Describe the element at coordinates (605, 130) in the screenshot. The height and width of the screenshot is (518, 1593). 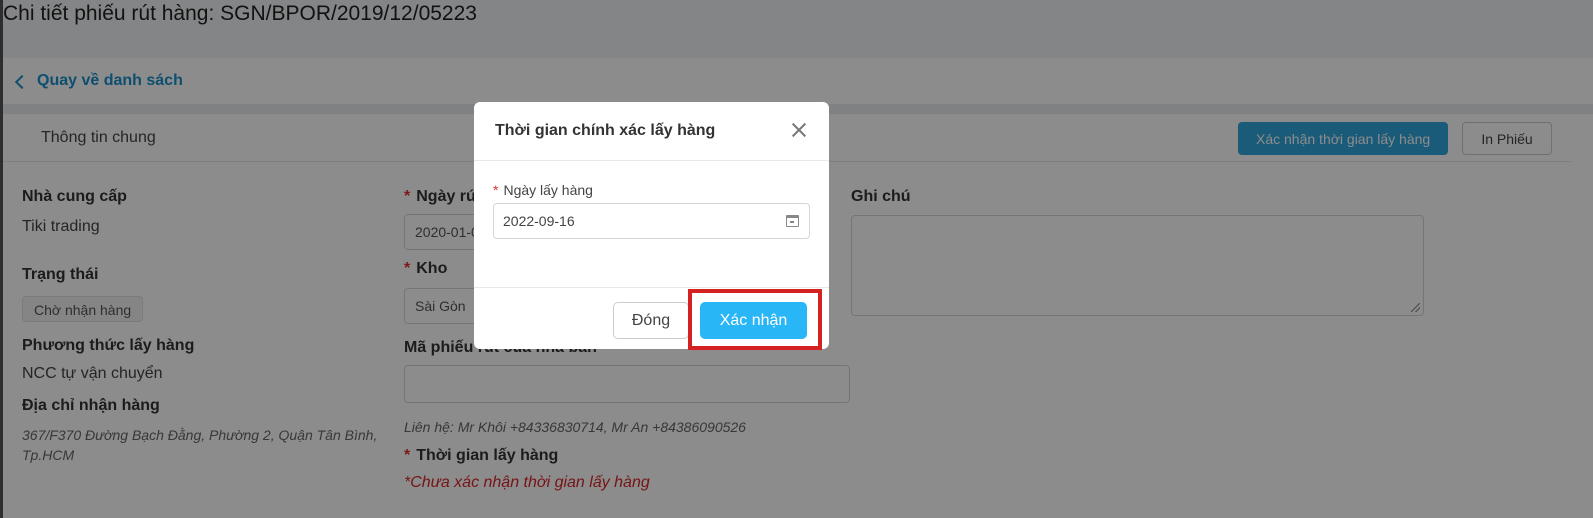
I see `modal-title: Thời gian chính xác lấy hàng` at that location.